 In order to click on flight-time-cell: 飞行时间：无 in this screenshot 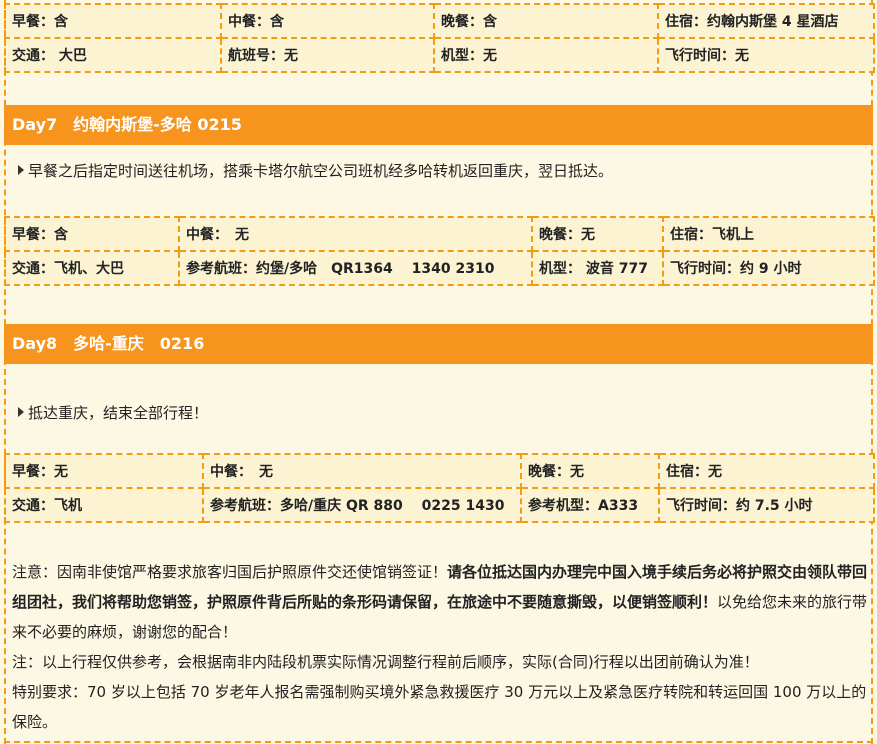, I will do `click(766, 55)`.